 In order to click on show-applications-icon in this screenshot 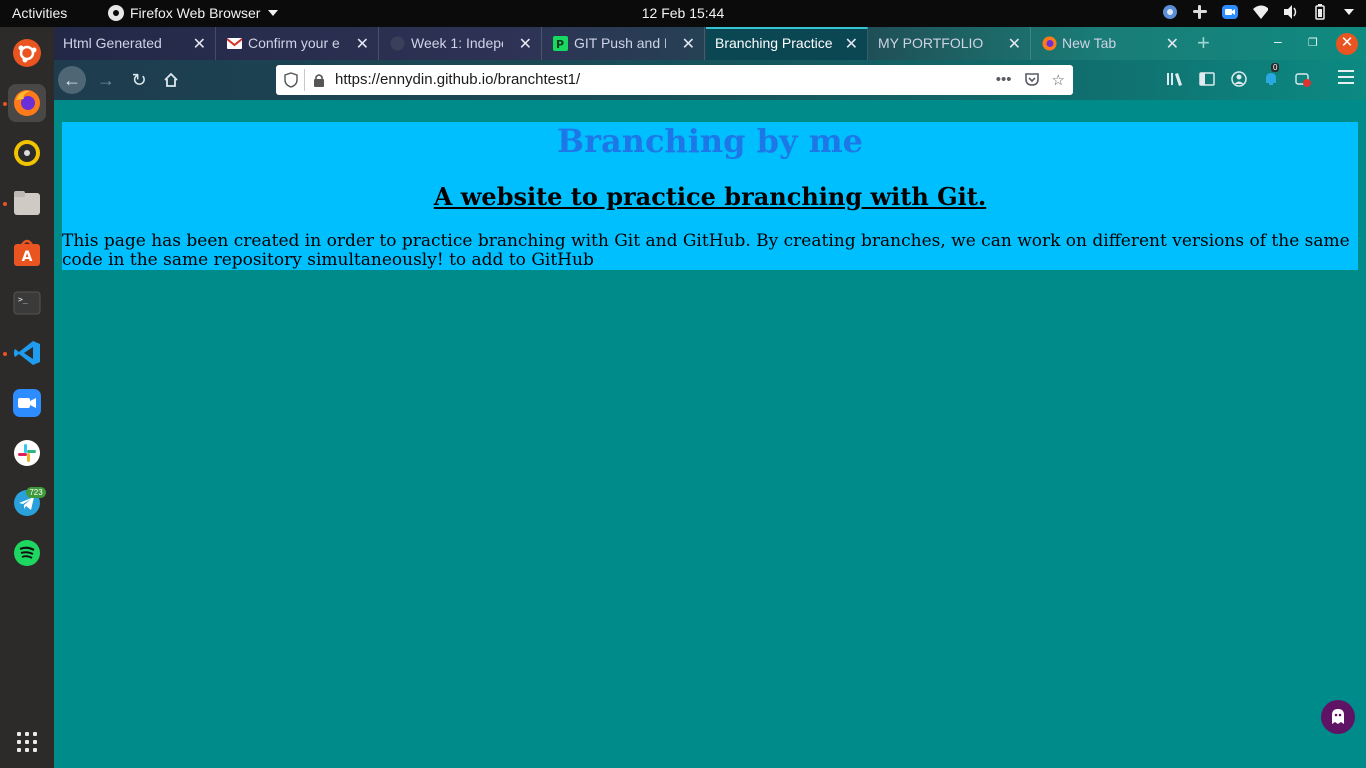, I will do `click(27, 742)`.